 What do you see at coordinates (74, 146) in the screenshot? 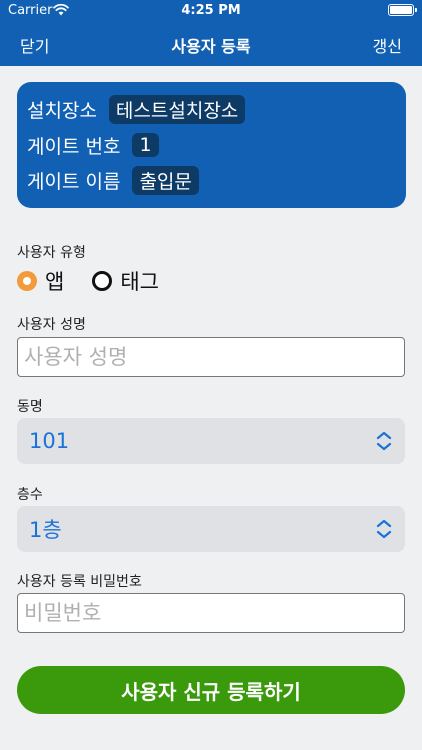
I see `gate-number-label: 게이트 번호` at bounding box center [74, 146].